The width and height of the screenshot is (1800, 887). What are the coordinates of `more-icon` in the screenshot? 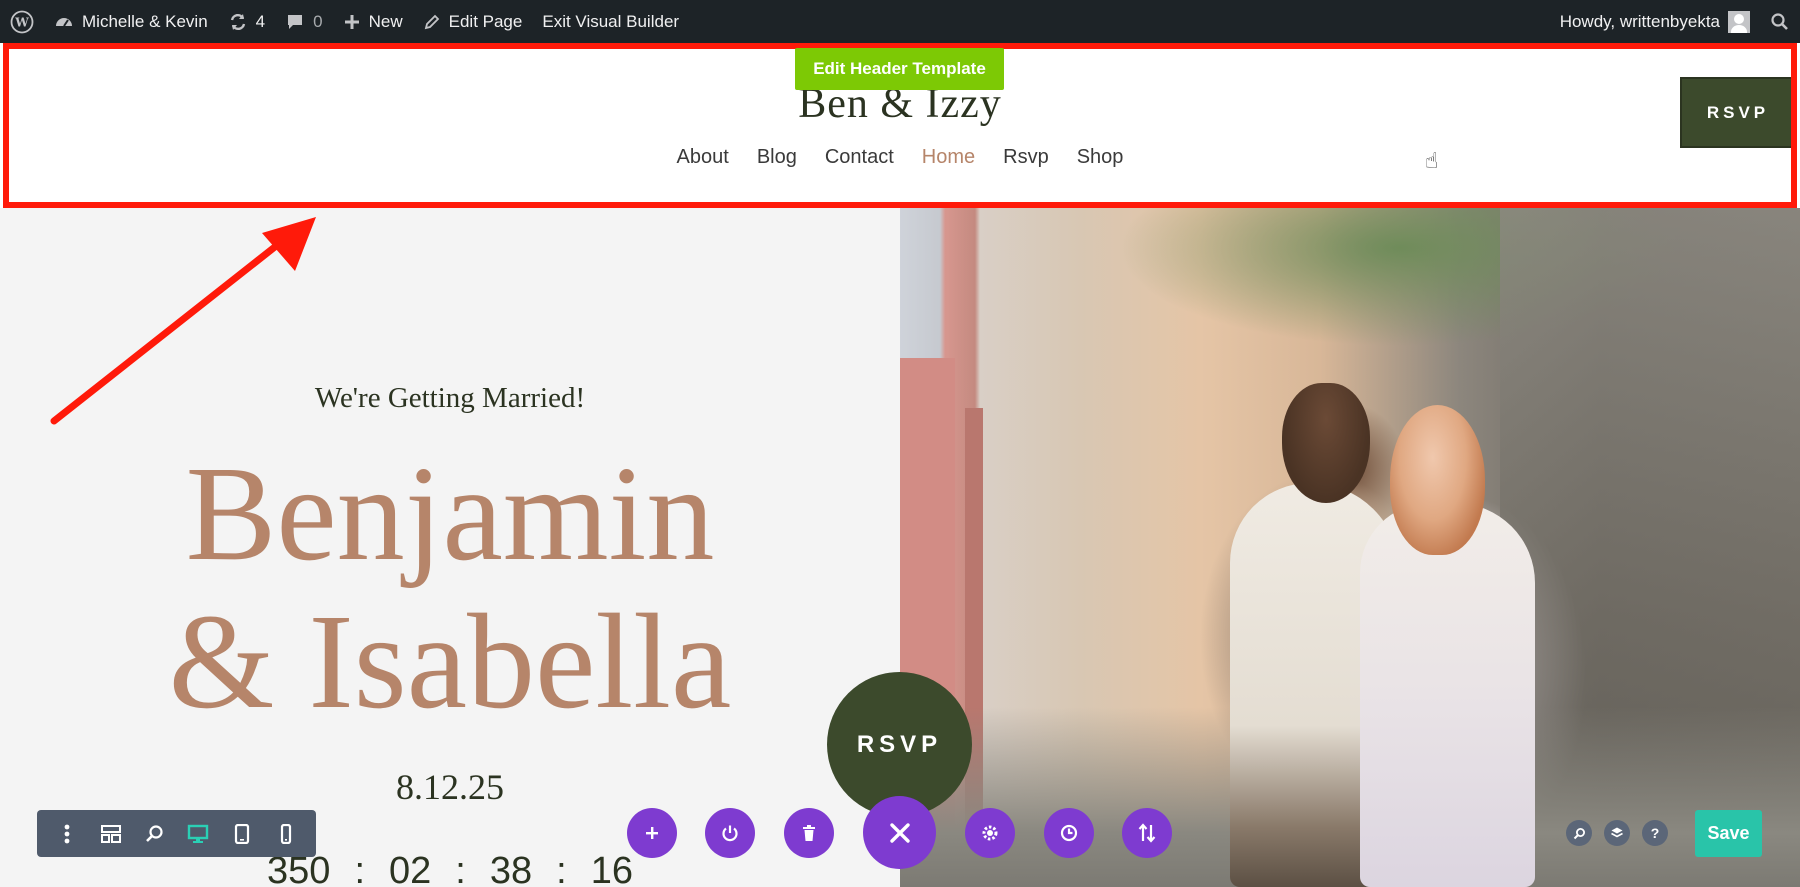 It's located at (67, 833).